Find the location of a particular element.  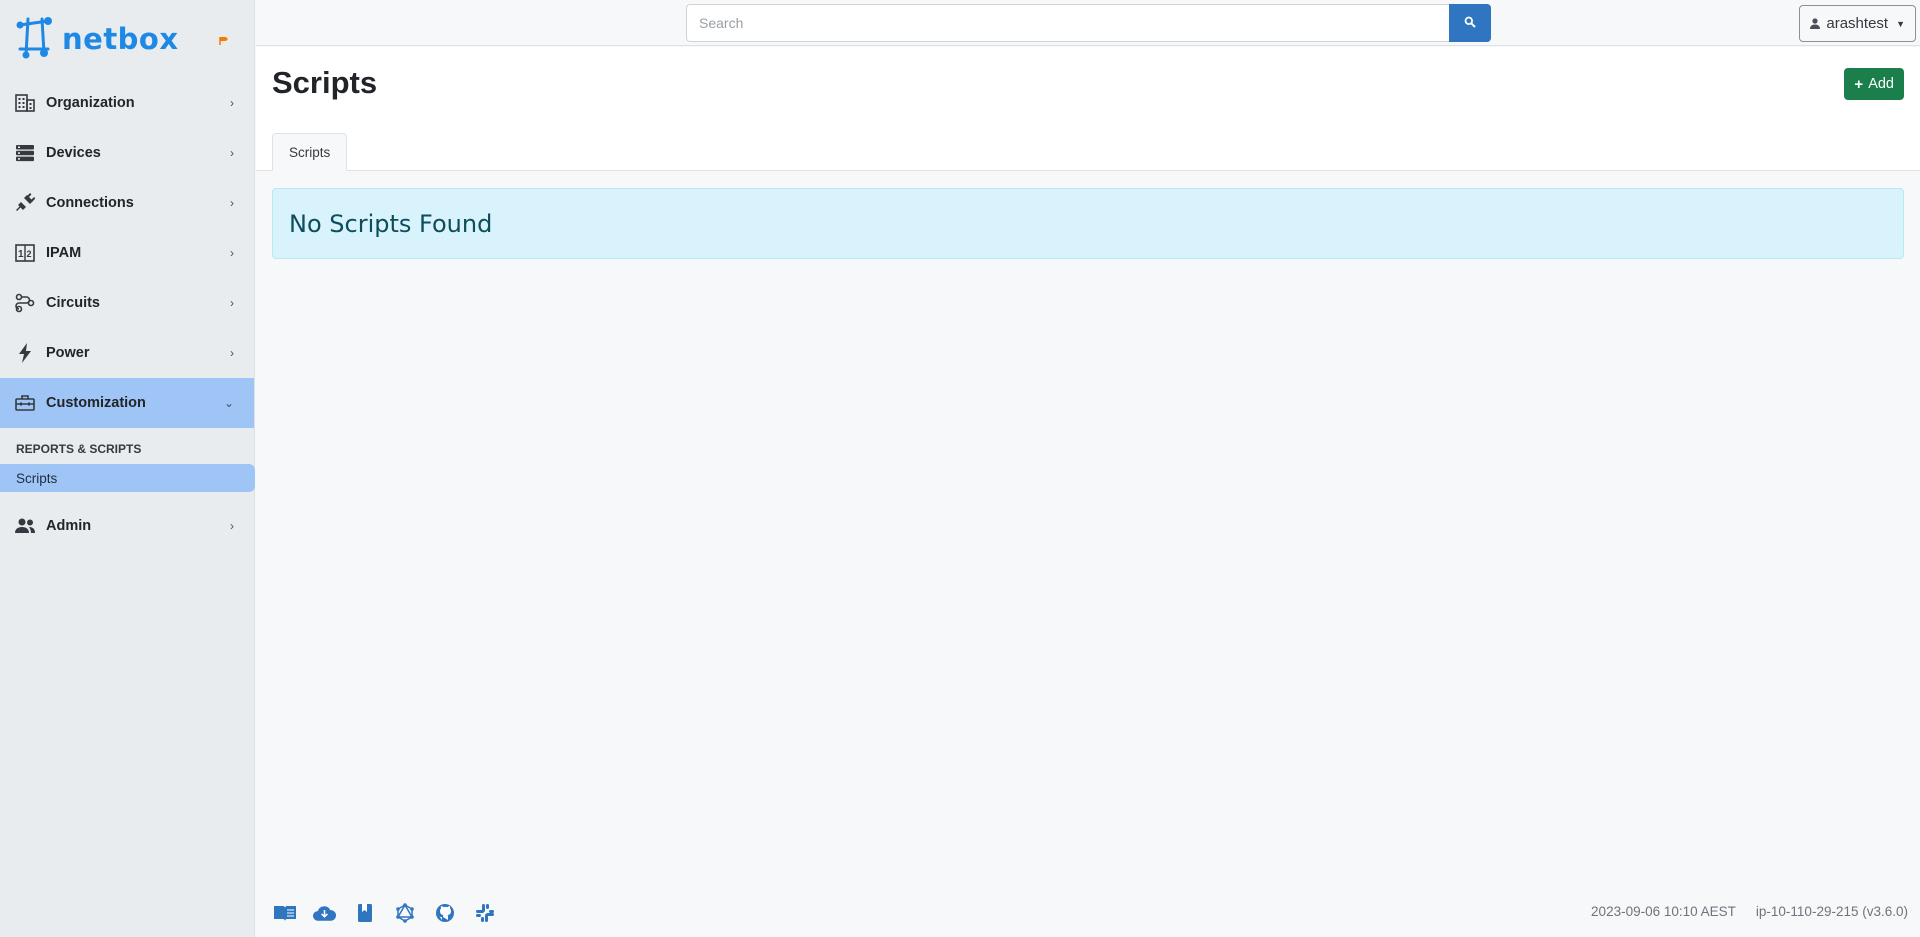

add-button: + Add is located at coordinates (1874, 84).